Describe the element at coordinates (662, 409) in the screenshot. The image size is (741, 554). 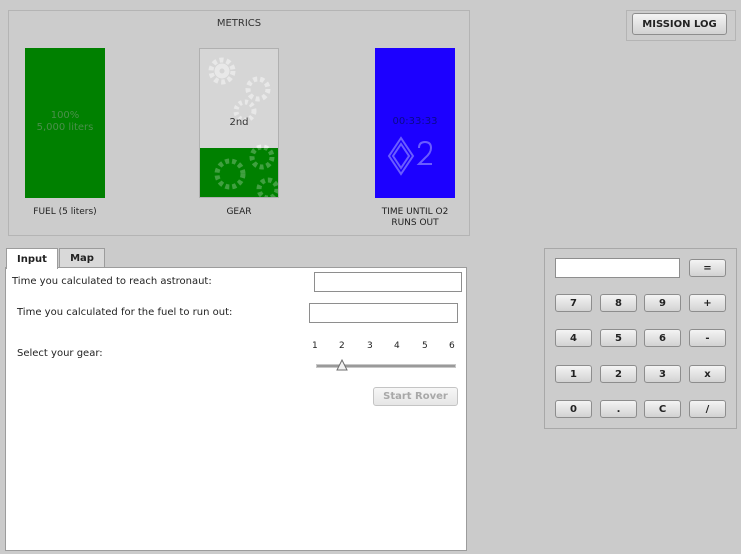
I see `calculator-key-clear: C` at that location.